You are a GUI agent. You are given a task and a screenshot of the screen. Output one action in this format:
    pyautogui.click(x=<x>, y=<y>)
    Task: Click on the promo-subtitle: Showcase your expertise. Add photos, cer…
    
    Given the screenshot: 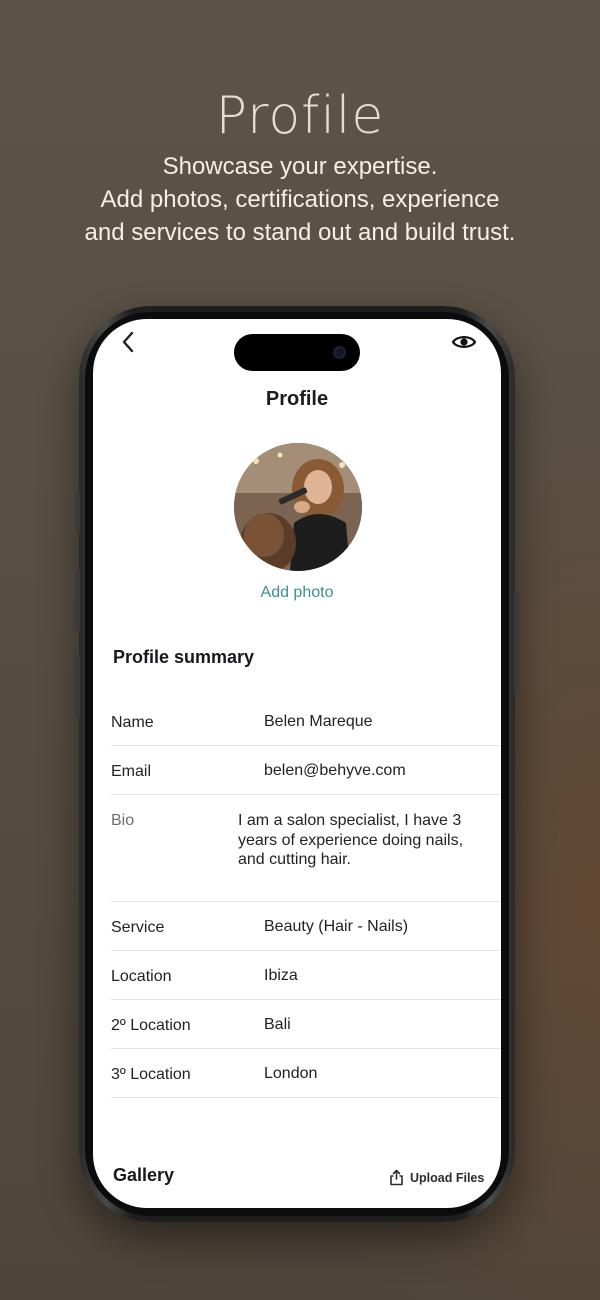 What is the action you would take?
    pyautogui.click(x=300, y=199)
    